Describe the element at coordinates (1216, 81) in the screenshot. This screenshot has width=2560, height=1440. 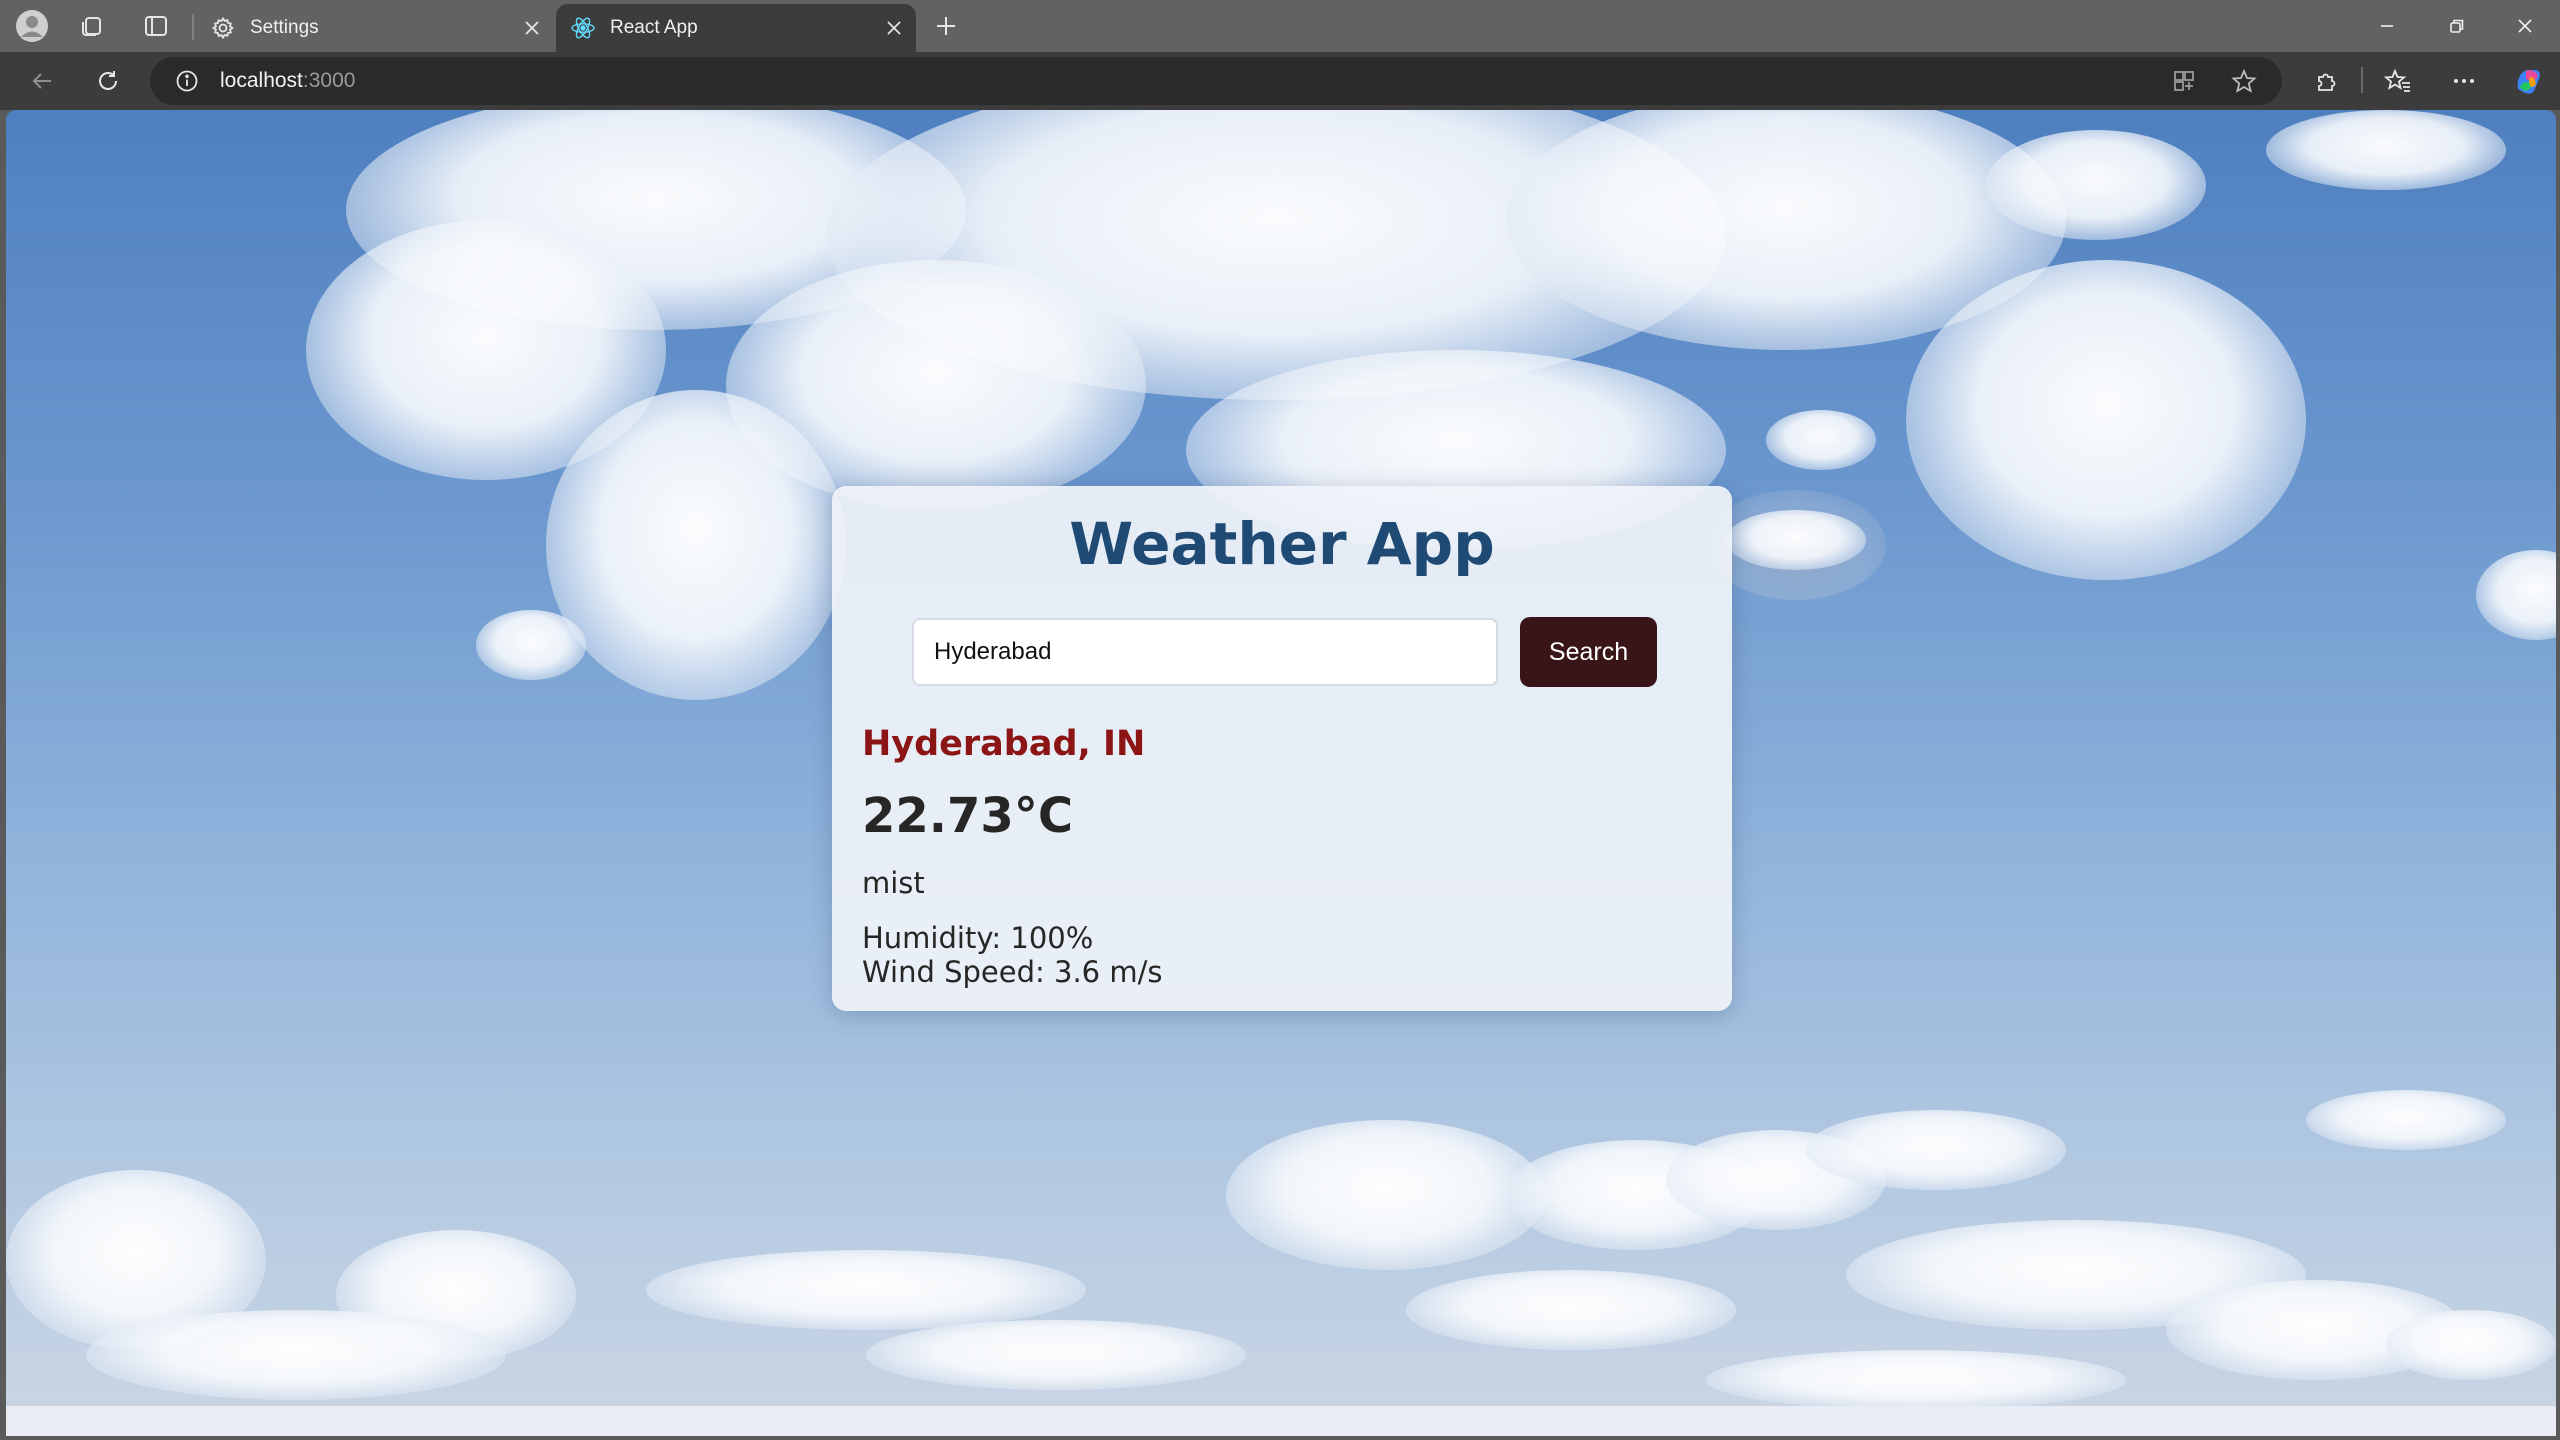
I see `address-bar: localhost :3000` at that location.